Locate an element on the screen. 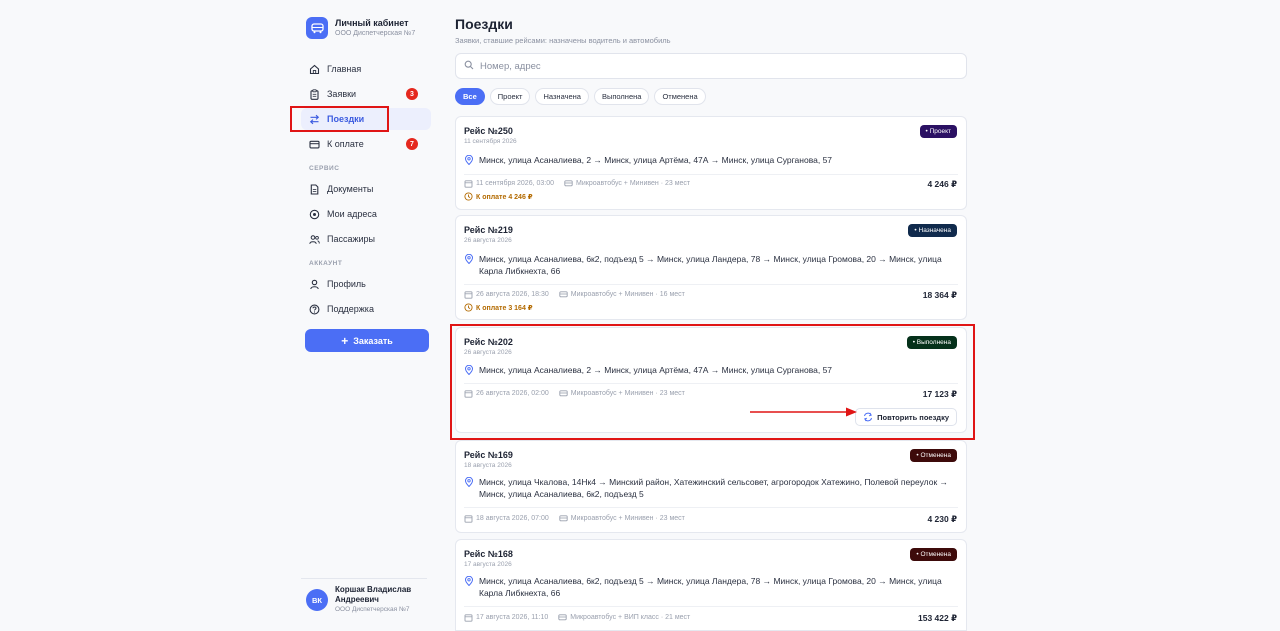 The height and width of the screenshot is (631, 1280). status-badge: • Назначена is located at coordinates (932, 230).